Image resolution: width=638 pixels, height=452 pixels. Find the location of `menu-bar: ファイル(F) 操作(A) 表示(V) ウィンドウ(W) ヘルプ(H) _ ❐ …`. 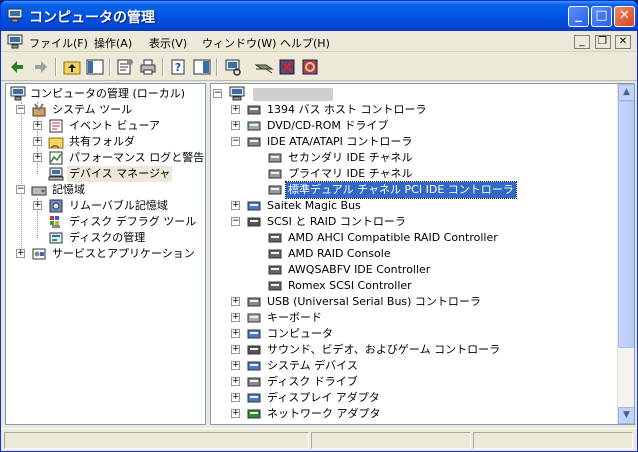

menu-bar: ファイル(F) 操作(A) 表示(V) ウィンドウ(W) ヘルプ(H) _ ❐ … is located at coordinates (319, 41).